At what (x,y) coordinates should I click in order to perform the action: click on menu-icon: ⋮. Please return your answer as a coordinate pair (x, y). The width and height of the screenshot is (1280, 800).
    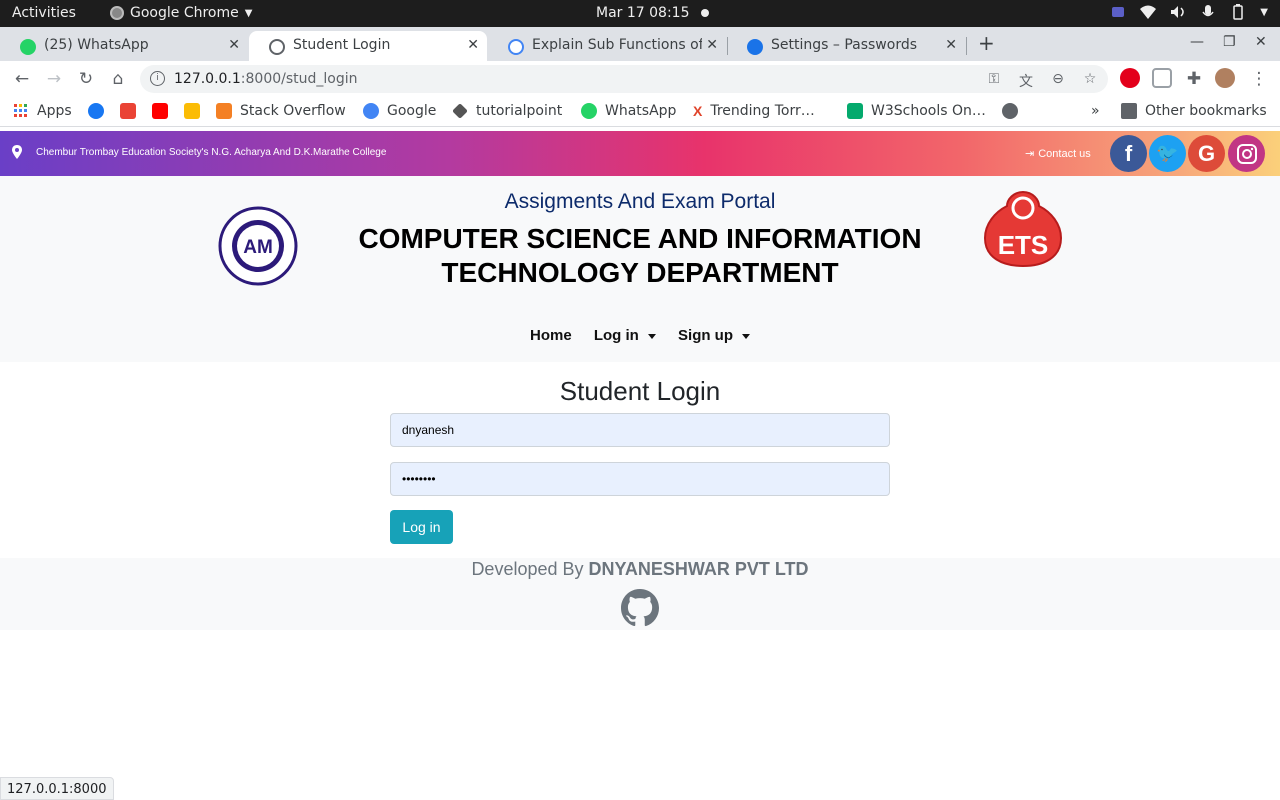
    Looking at the image, I should click on (1259, 79).